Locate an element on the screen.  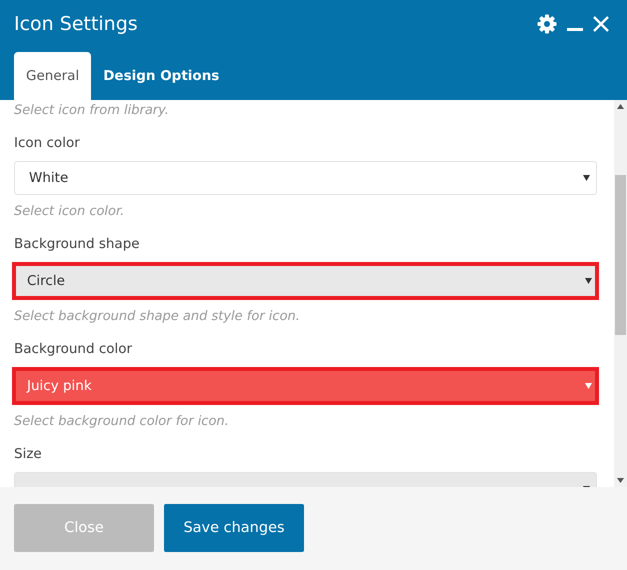
tab: General is located at coordinates (53, 76).